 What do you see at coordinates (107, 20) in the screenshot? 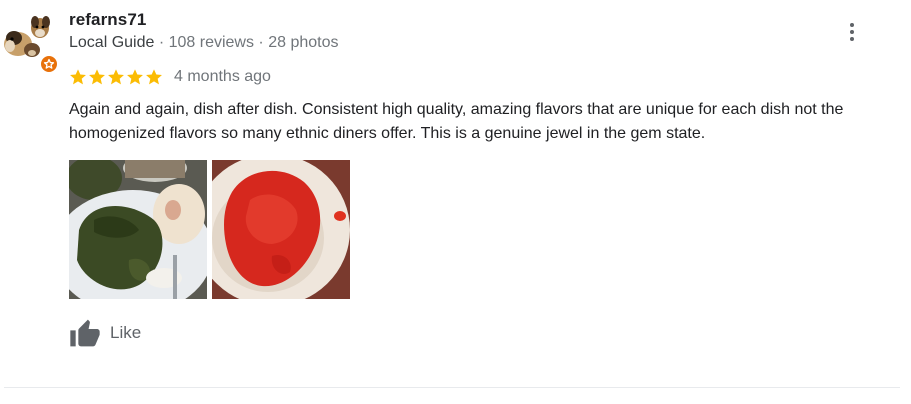
I see `reviewer-name: refarns71` at bounding box center [107, 20].